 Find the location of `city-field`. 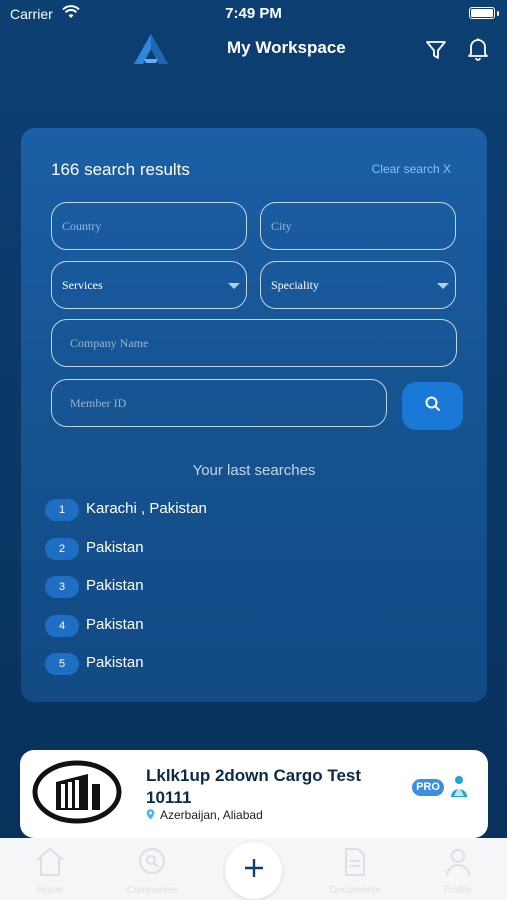

city-field is located at coordinates (358, 226).